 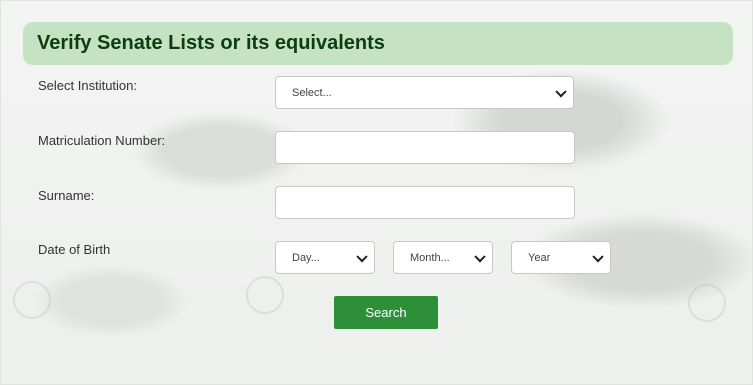 I want to click on page-header: Verify Senate Lists or its equivalents, so click(x=378, y=43).